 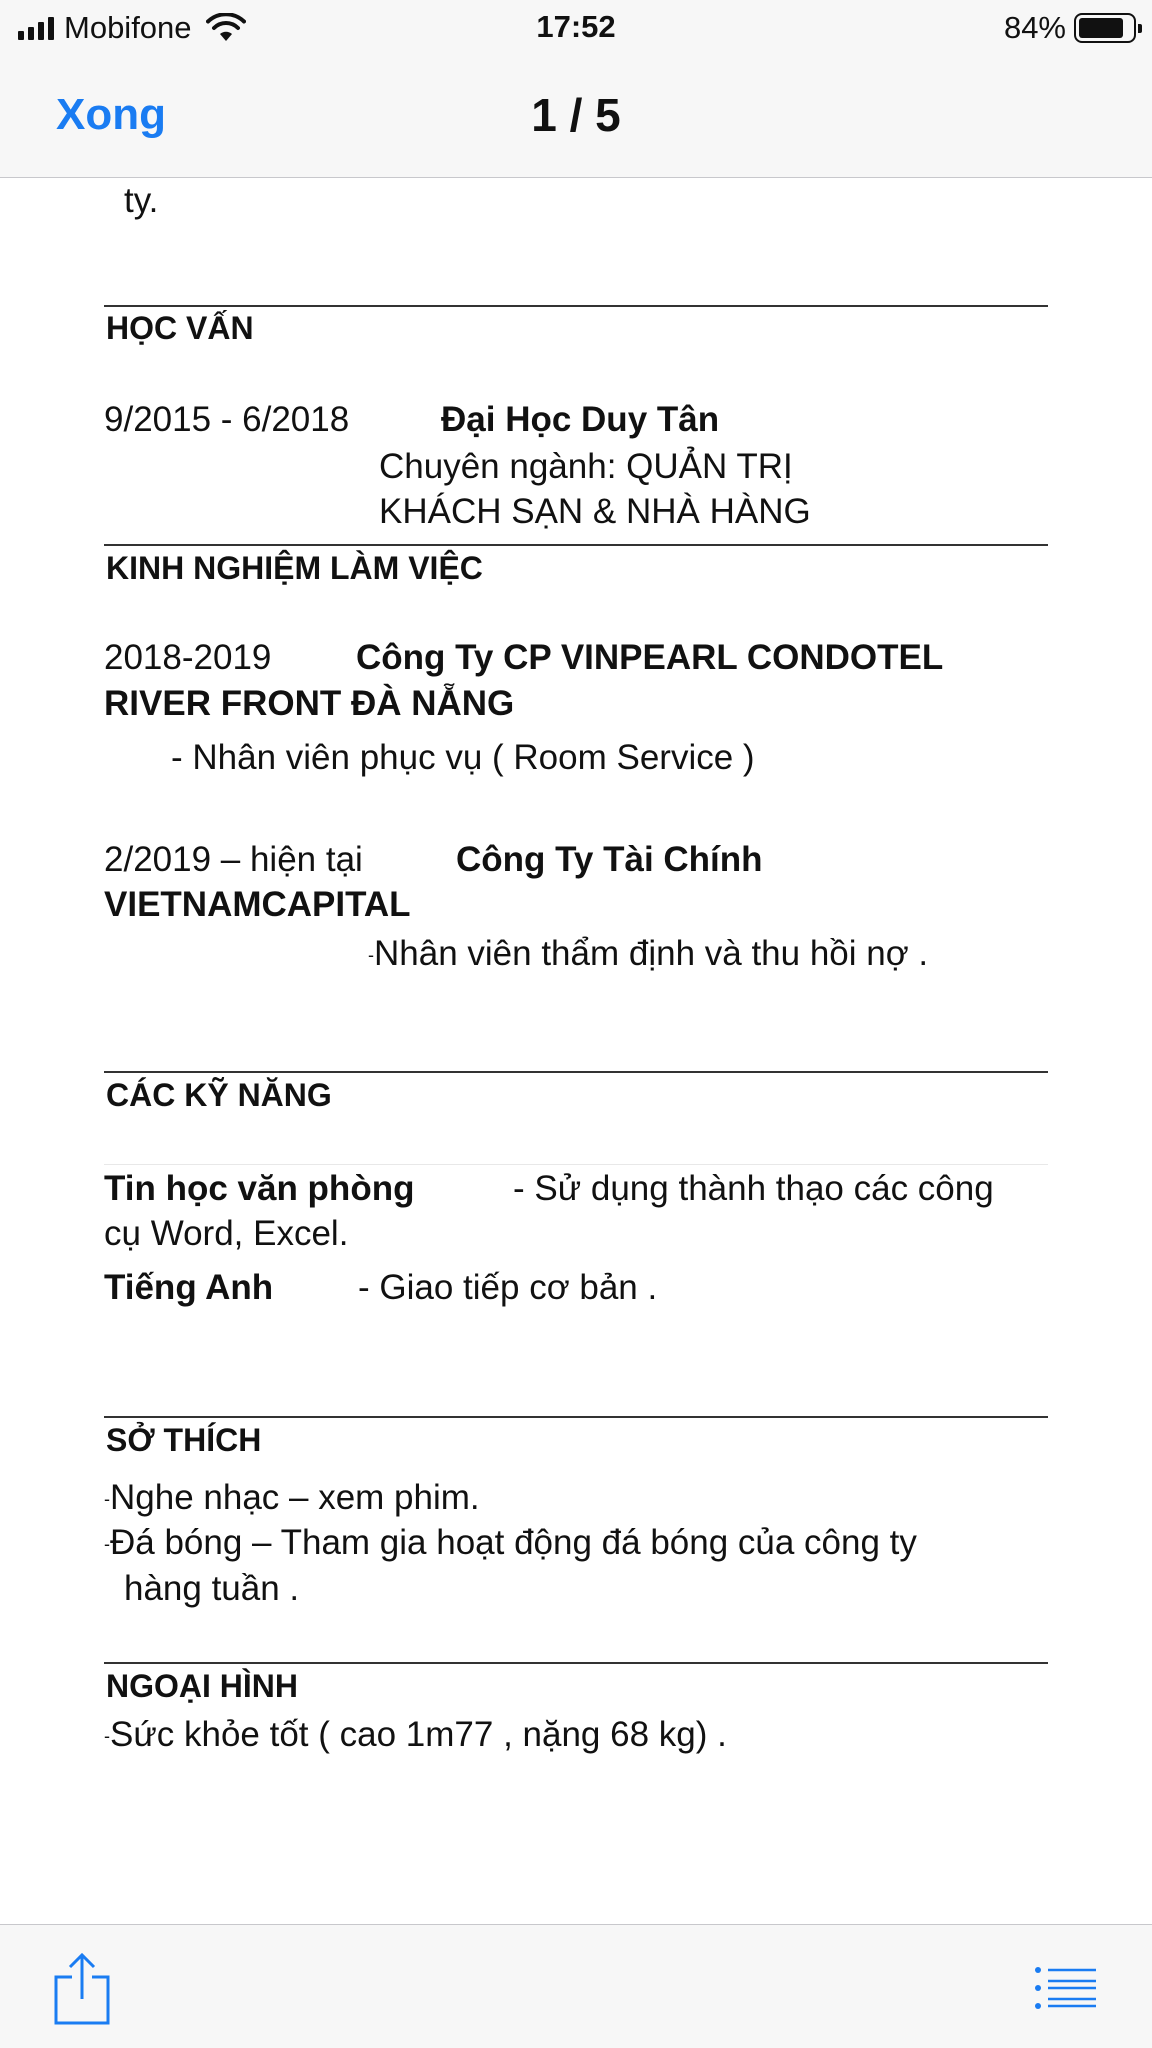 What do you see at coordinates (188, 657) in the screenshot?
I see `job-1-period: 2018-2019` at bounding box center [188, 657].